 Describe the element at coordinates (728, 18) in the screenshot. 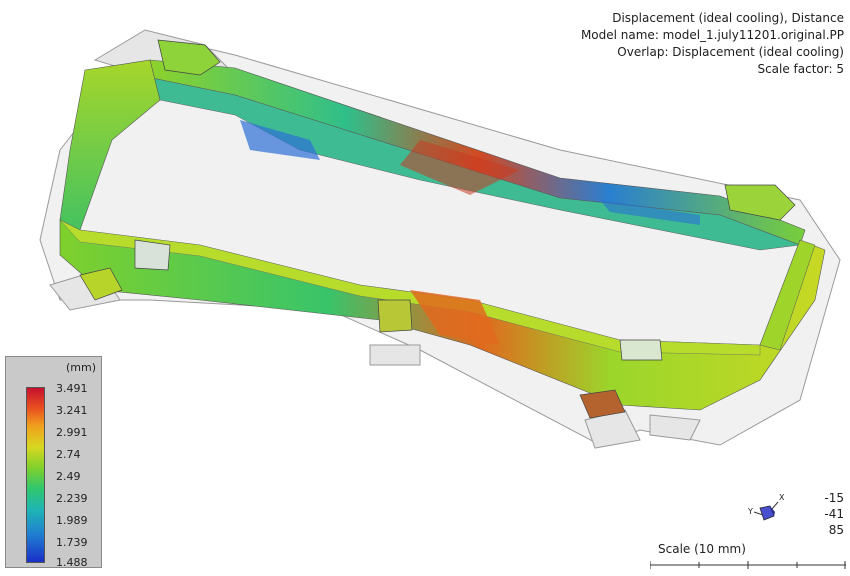

I see `result-title: Displacement (ideal cooling), Distance` at that location.